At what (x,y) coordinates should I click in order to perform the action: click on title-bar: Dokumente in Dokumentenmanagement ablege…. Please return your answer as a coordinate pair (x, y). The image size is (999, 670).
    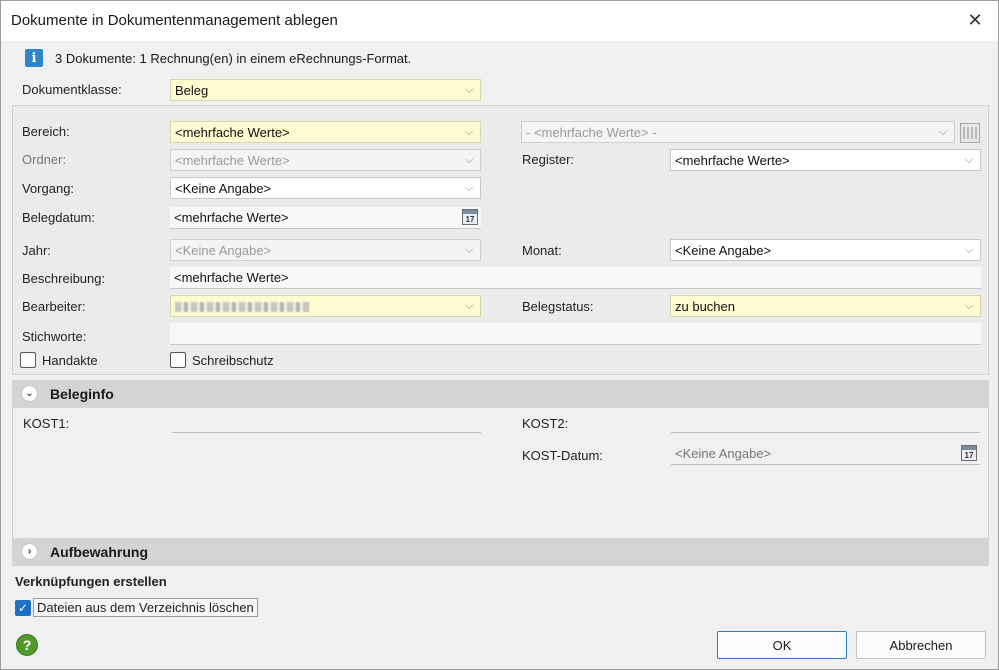
    Looking at the image, I should click on (499, 21).